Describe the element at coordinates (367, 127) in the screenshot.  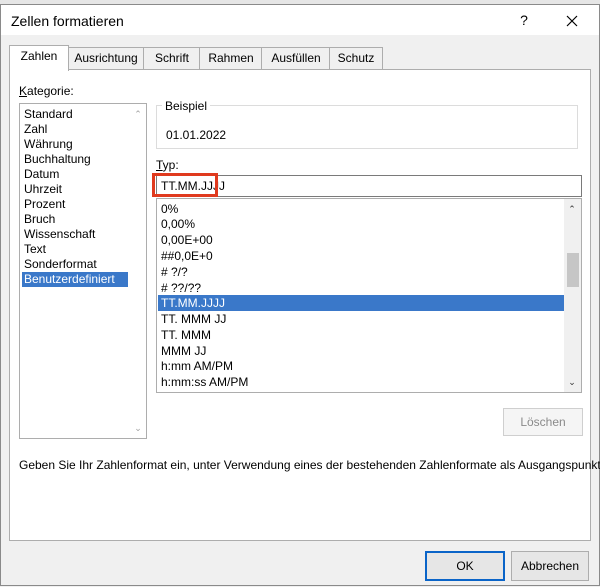
I see `sample-group` at that location.